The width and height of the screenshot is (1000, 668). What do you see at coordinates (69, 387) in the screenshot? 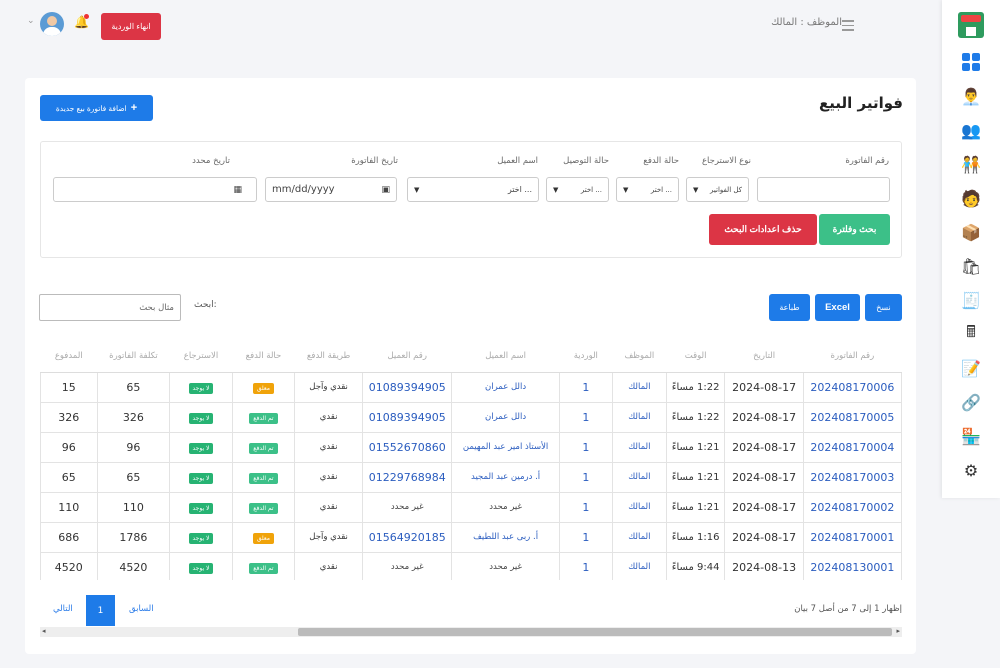
I see `cell-paid: 15` at bounding box center [69, 387].